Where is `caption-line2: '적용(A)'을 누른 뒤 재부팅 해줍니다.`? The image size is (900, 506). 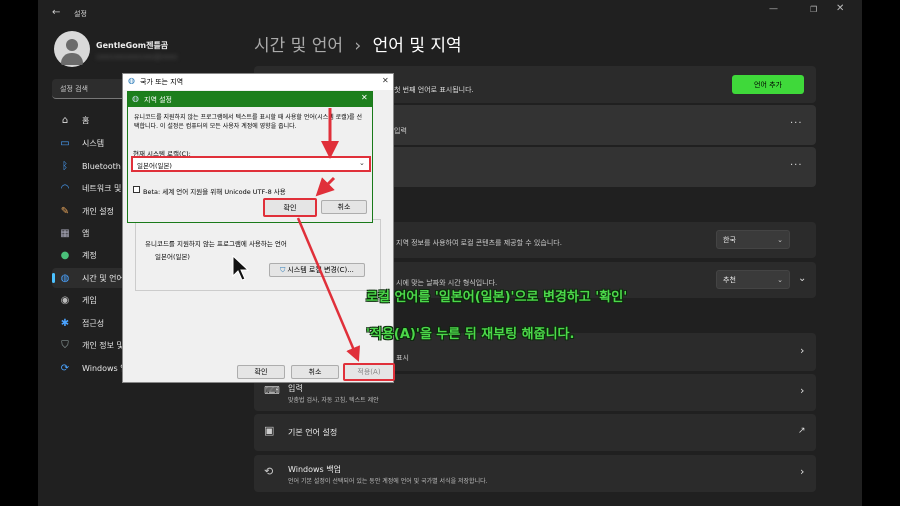 caption-line2: '적용(A)'을 누른 뒤 재부팅 해줍니다. is located at coordinates (470, 334).